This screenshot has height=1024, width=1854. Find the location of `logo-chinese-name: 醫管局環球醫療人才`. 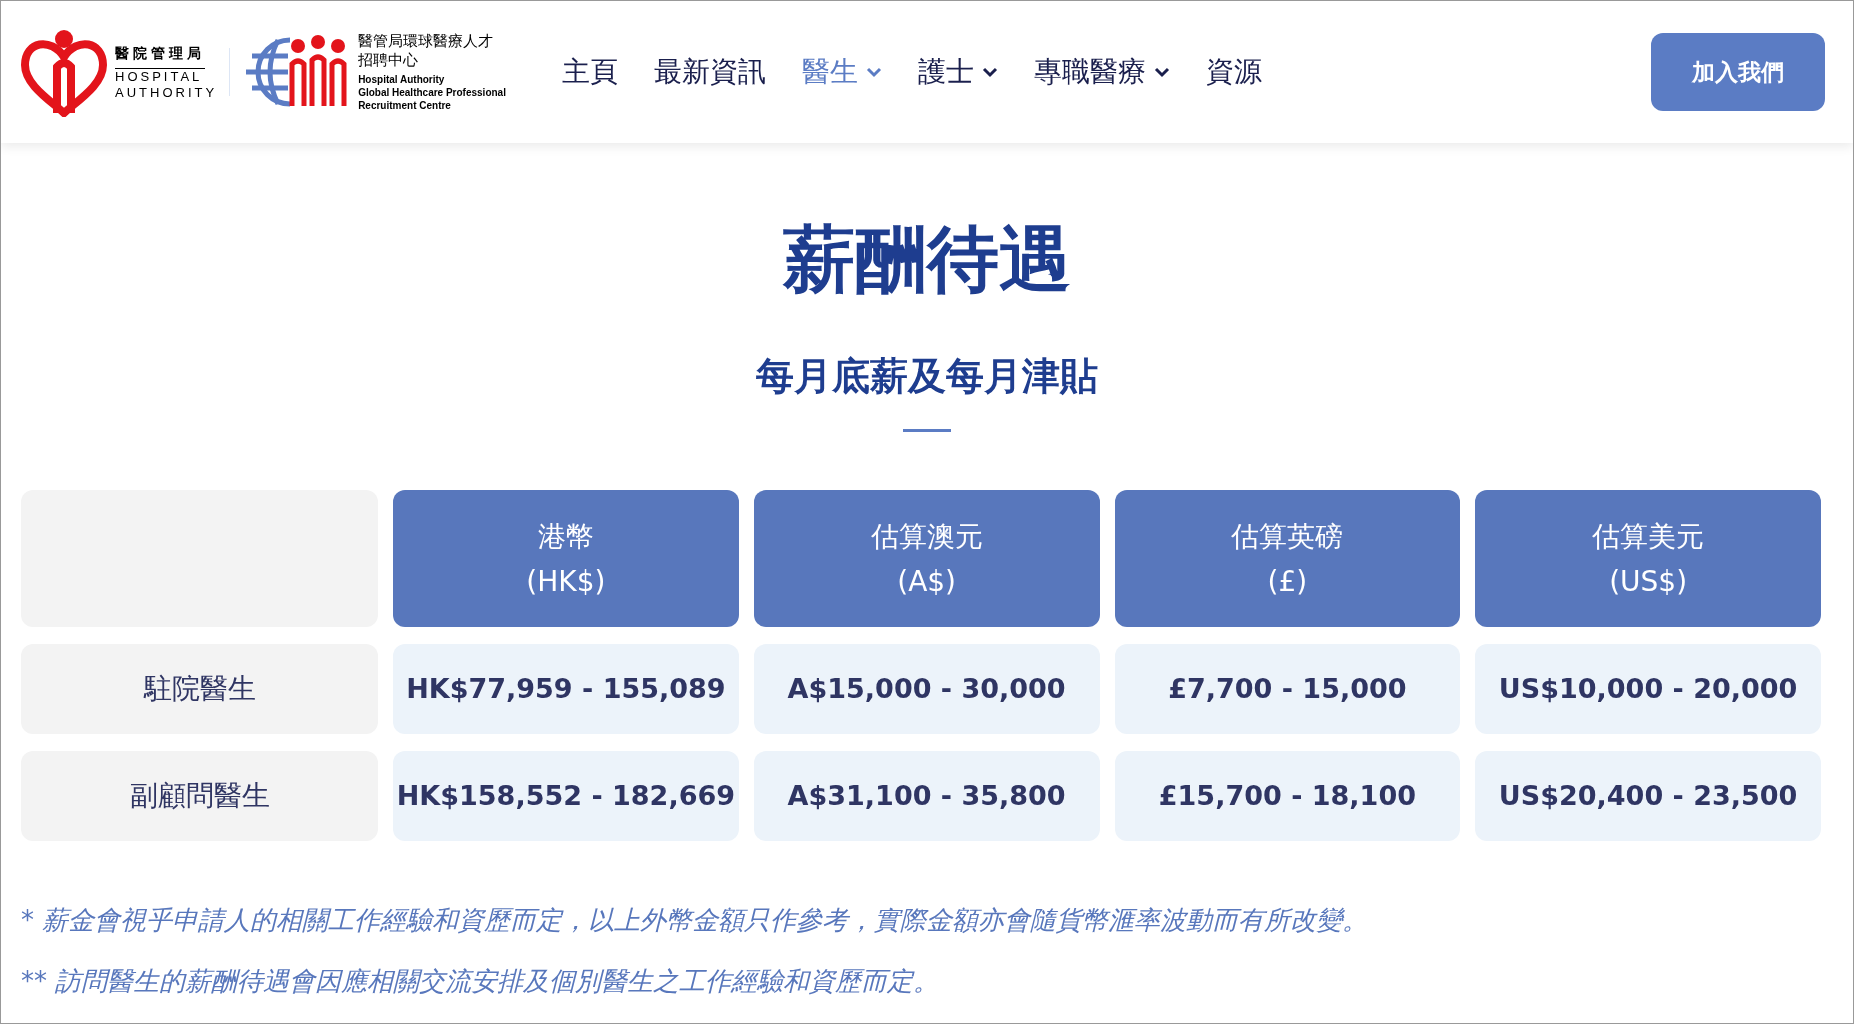

logo-chinese-name: 醫管局環球醫療人才 is located at coordinates (426, 41).